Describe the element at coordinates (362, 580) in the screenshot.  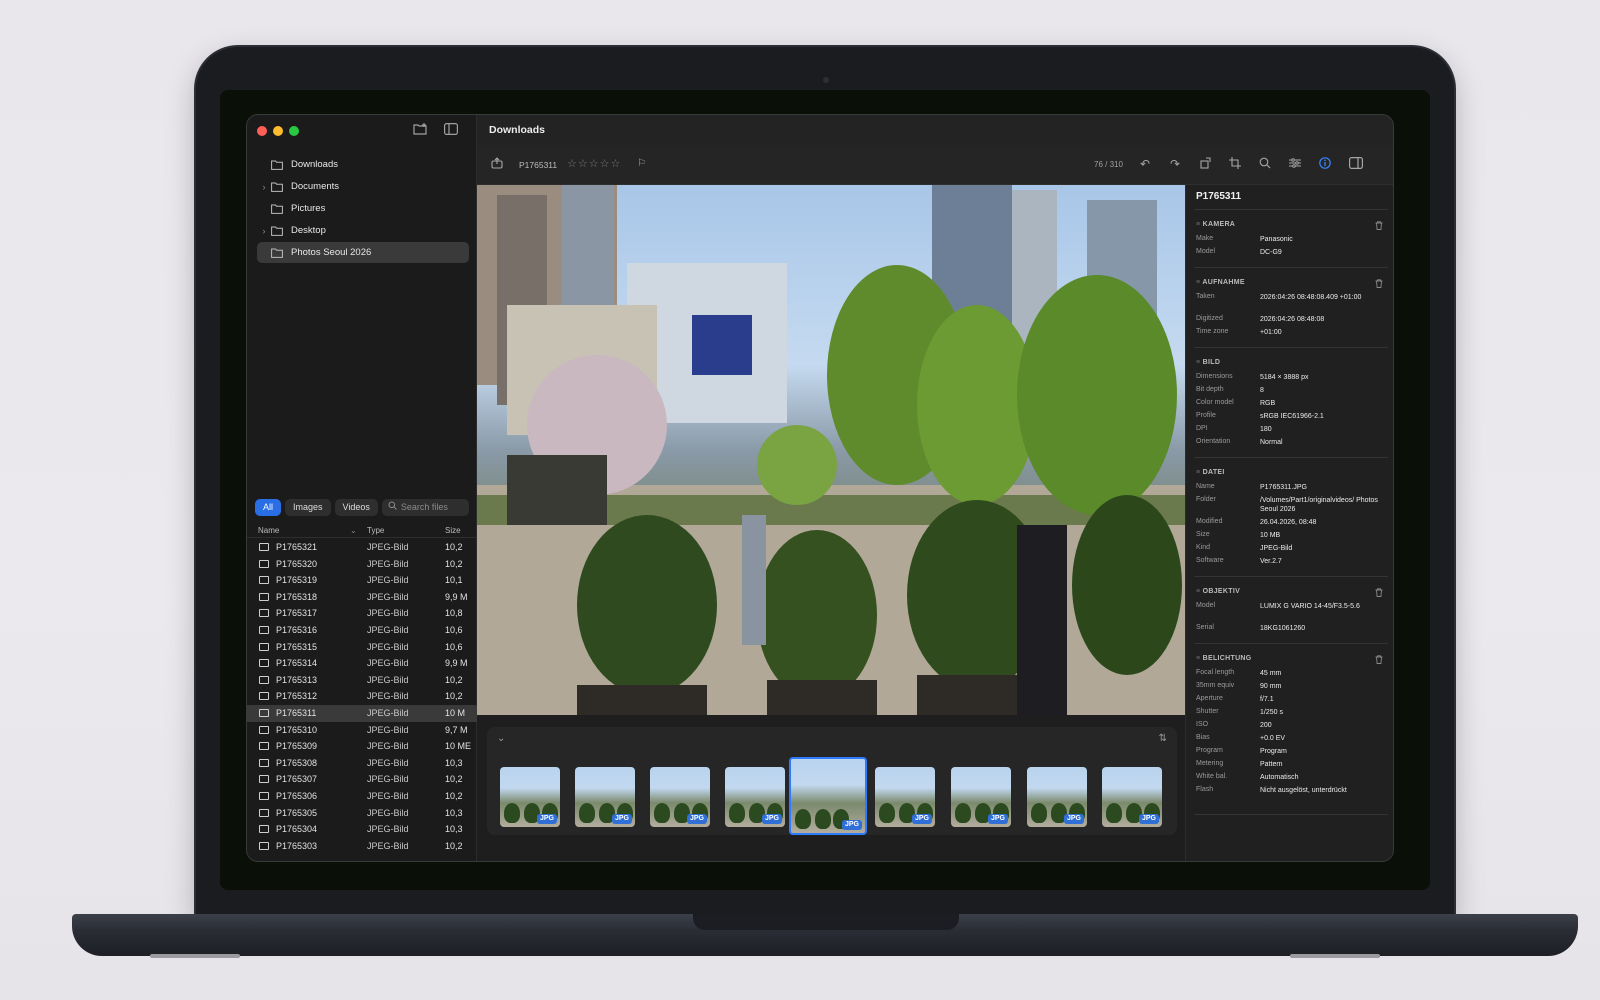
I see `file-row: P1765319 JPEG-Bild 10,1` at that location.